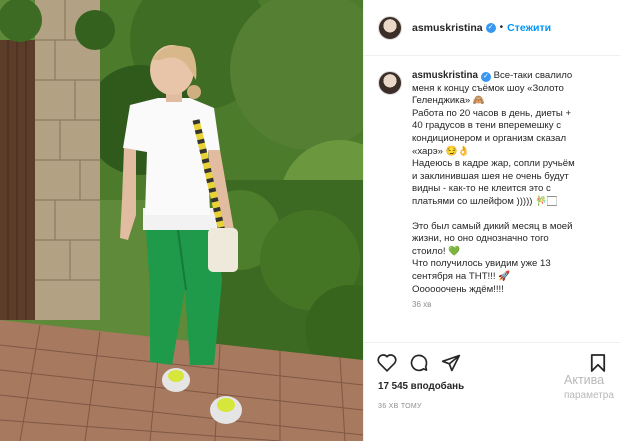 This screenshot has width=620, height=441. I want to click on caption-line: Это был самый дикий месяц в моей, so click(492, 226).